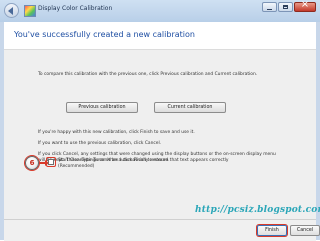 This screenshot has width=320, height=241. I want to click on blog-watermark: http://pcsiz.blogspot.com, so click(257, 210).